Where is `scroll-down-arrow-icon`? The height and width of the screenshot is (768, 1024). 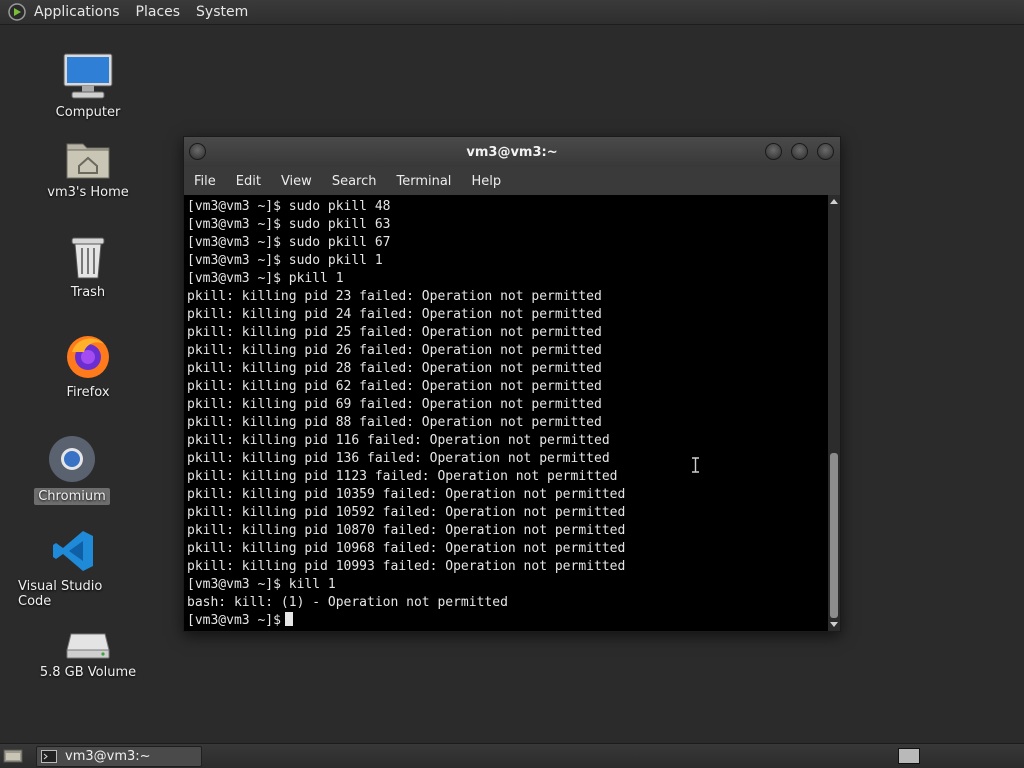
scroll-down-arrow-icon is located at coordinates (834, 624).